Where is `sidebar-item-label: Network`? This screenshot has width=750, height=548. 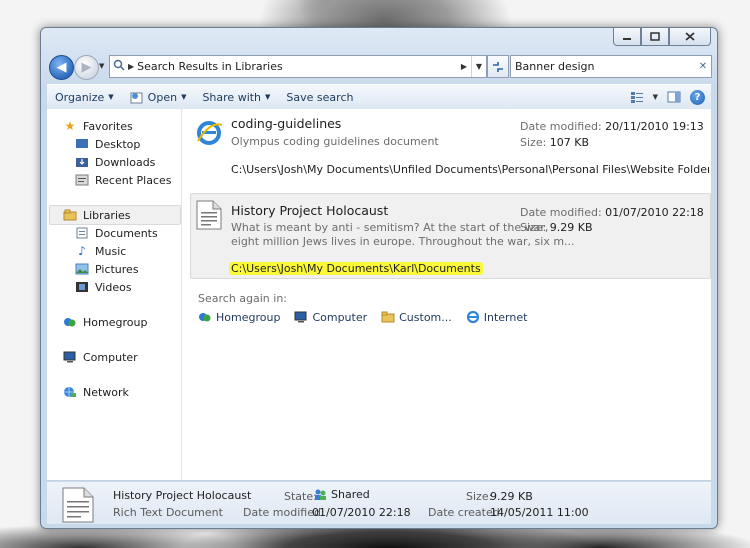
sidebar-item-label: Network is located at coordinates (106, 392).